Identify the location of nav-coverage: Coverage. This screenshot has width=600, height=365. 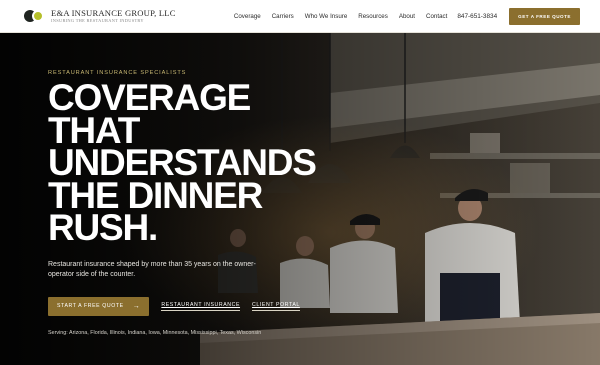
(247, 16).